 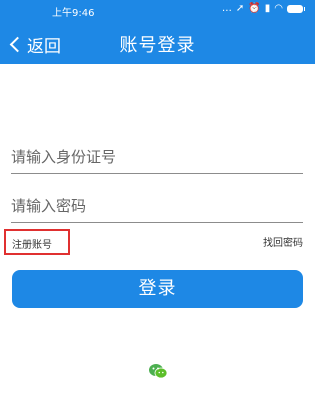 What do you see at coordinates (158, 371) in the screenshot?
I see `wechat-icon` at bounding box center [158, 371].